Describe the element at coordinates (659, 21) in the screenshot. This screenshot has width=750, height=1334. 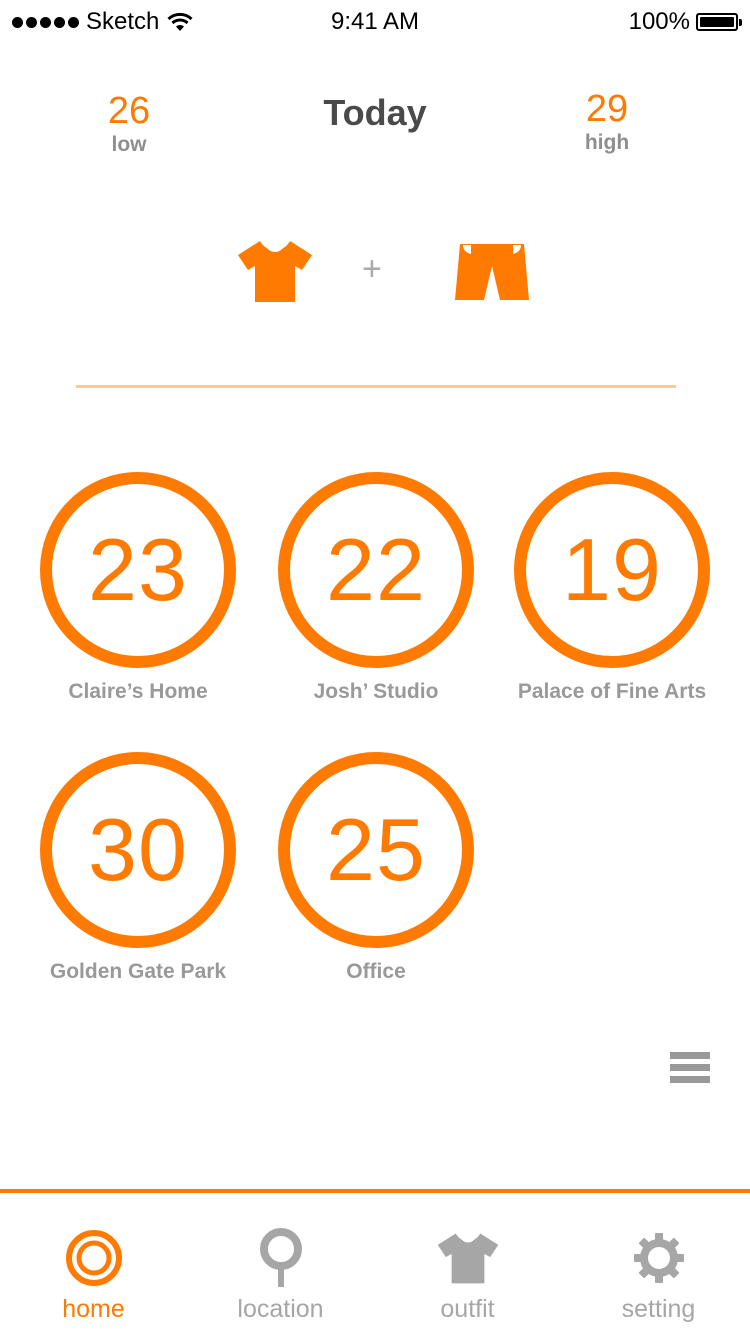
I see `battery-percent: 100%` at that location.